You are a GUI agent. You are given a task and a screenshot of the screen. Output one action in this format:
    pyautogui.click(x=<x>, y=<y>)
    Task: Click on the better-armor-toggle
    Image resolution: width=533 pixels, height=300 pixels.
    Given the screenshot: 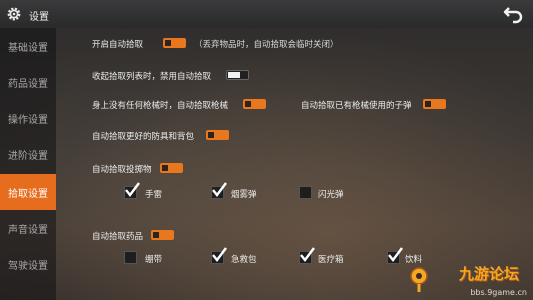 What is the action you would take?
    pyautogui.click(x=217, y=135)
    